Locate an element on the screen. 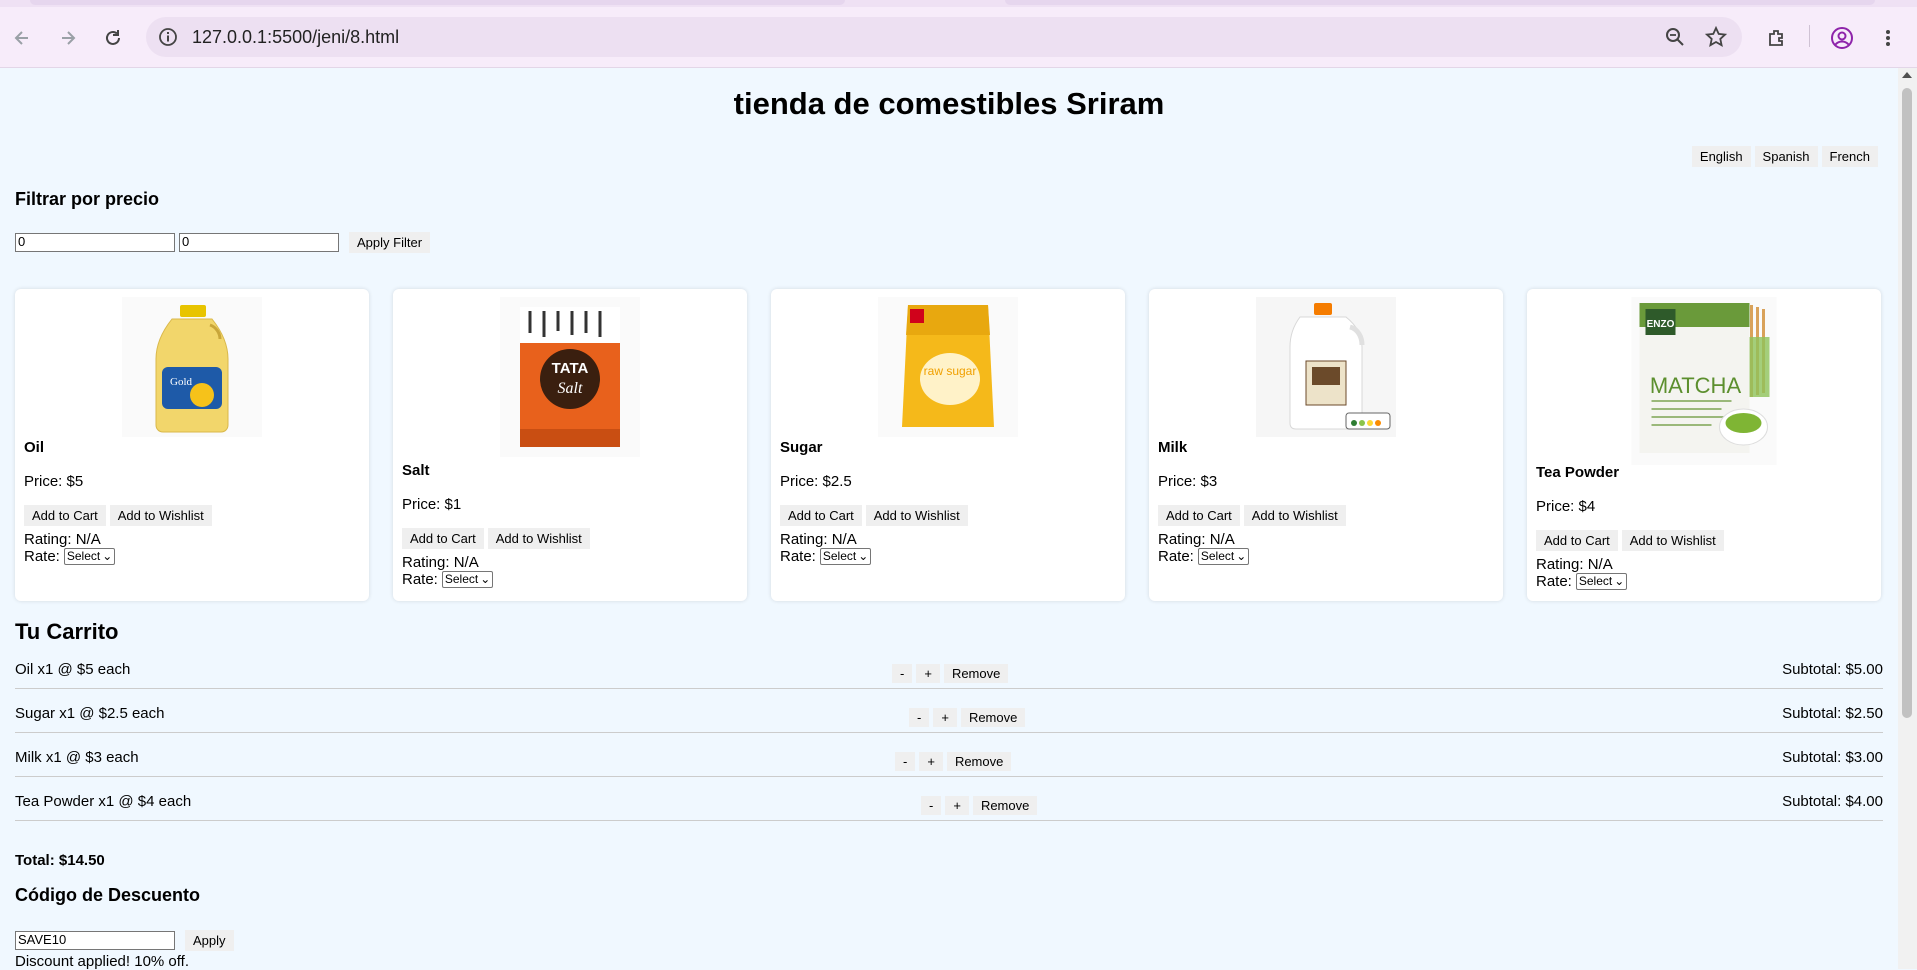 This screenshot has width=1917, height=970. max-price-input: 0 is located at coordinates (259, 242).